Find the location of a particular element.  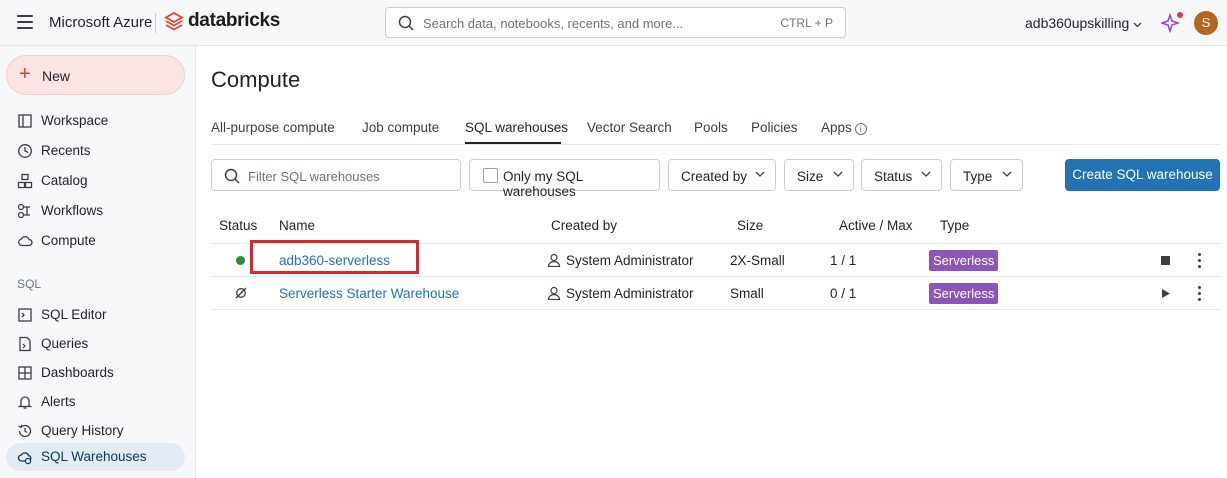

sidebar-item-sql-warehouses: SQL Warehouses is located at coordinates (95, 457).